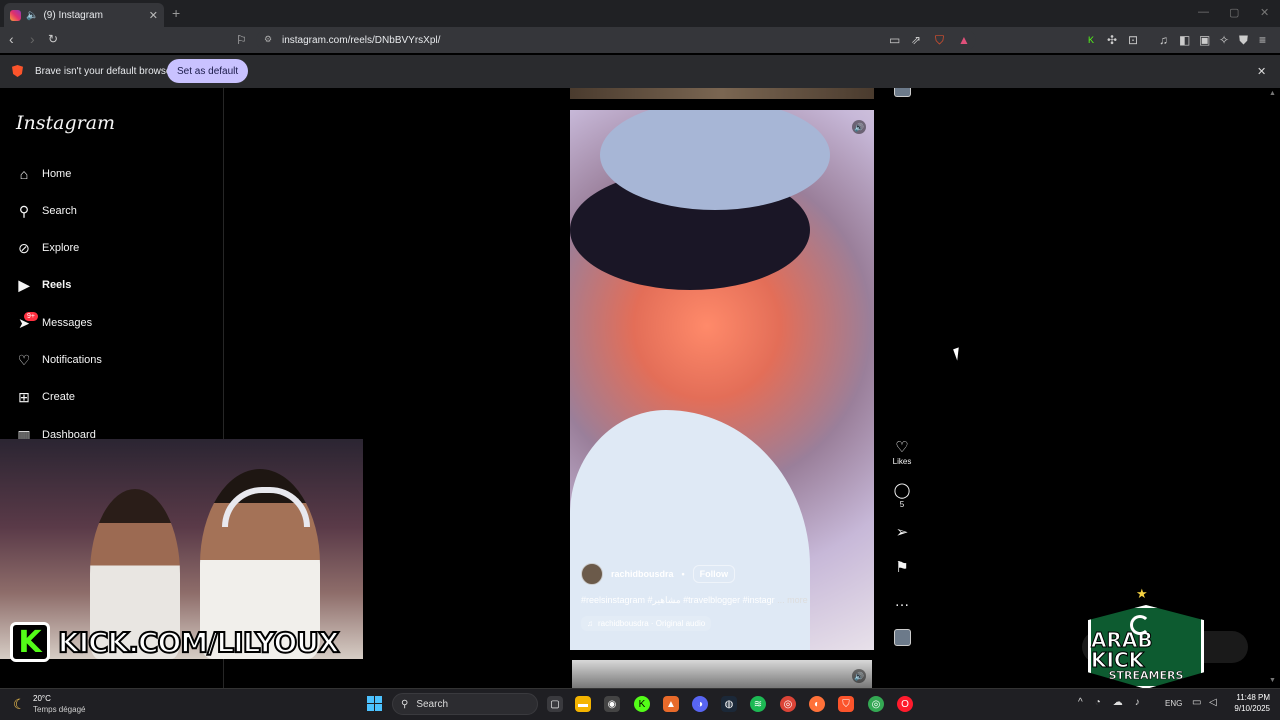 The width and height of the screenshot is (1280, 720). I want to click on scroll-up-arrow-icon: ▲, so click(1272, 93).